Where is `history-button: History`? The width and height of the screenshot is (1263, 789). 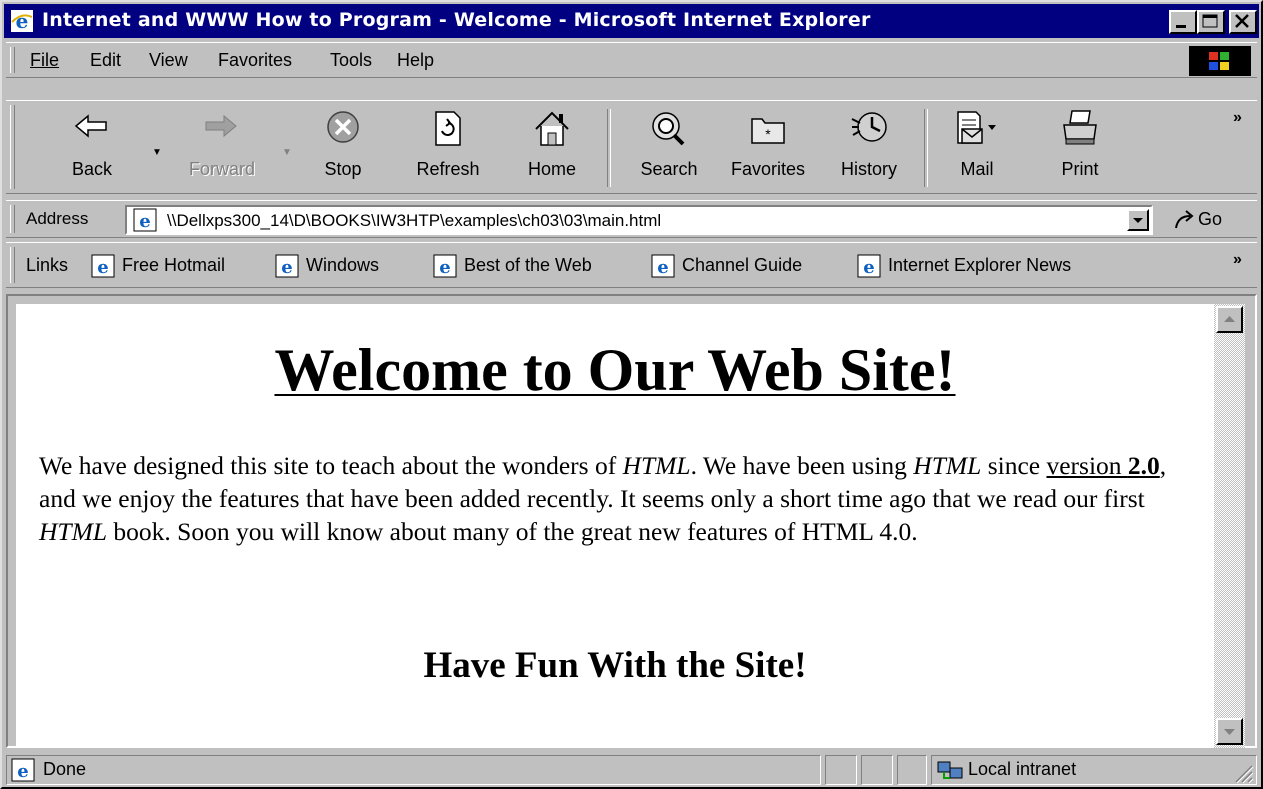
history-button: History is located at coordinates (869, 148).